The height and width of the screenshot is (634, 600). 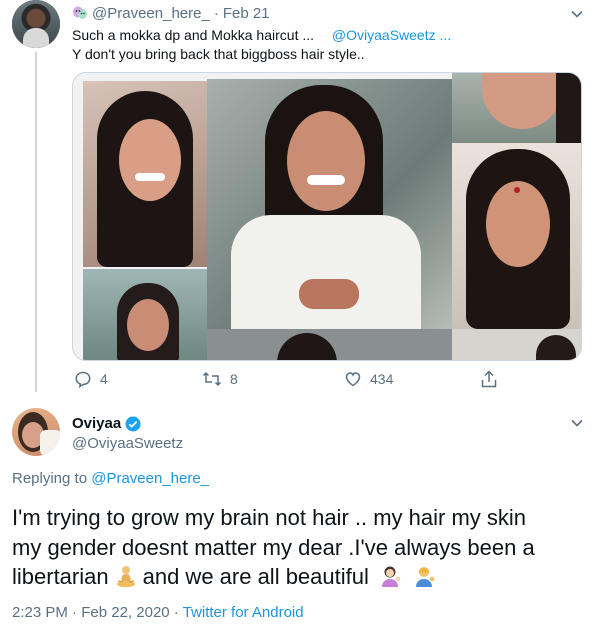 What do you see at coordinates (329, 344) in the screenshot?
I see `photo-tile-center-bottom` at bounding box center [329, 344].